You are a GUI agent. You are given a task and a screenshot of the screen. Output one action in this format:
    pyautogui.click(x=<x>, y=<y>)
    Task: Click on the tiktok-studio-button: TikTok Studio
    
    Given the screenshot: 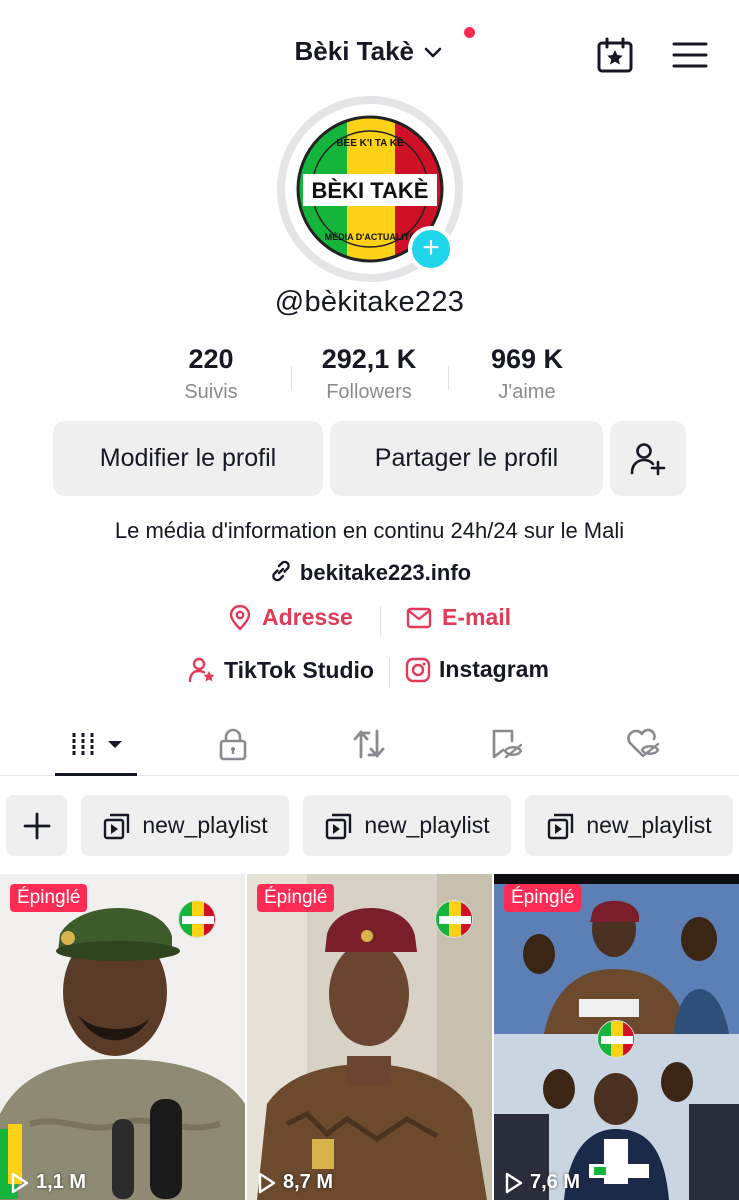 What is the action you would take?
    pyautogui.click(x=281, y=670)
    